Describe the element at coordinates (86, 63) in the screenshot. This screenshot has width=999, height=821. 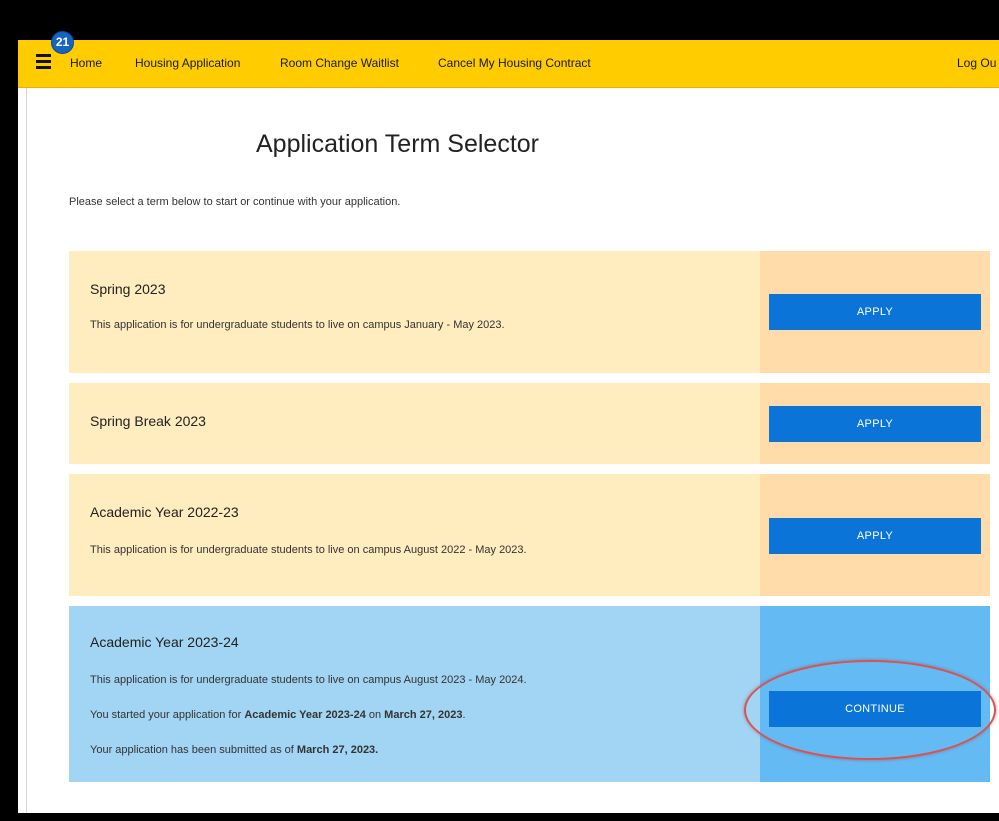
I see `nav-link-home: Home` at that location.